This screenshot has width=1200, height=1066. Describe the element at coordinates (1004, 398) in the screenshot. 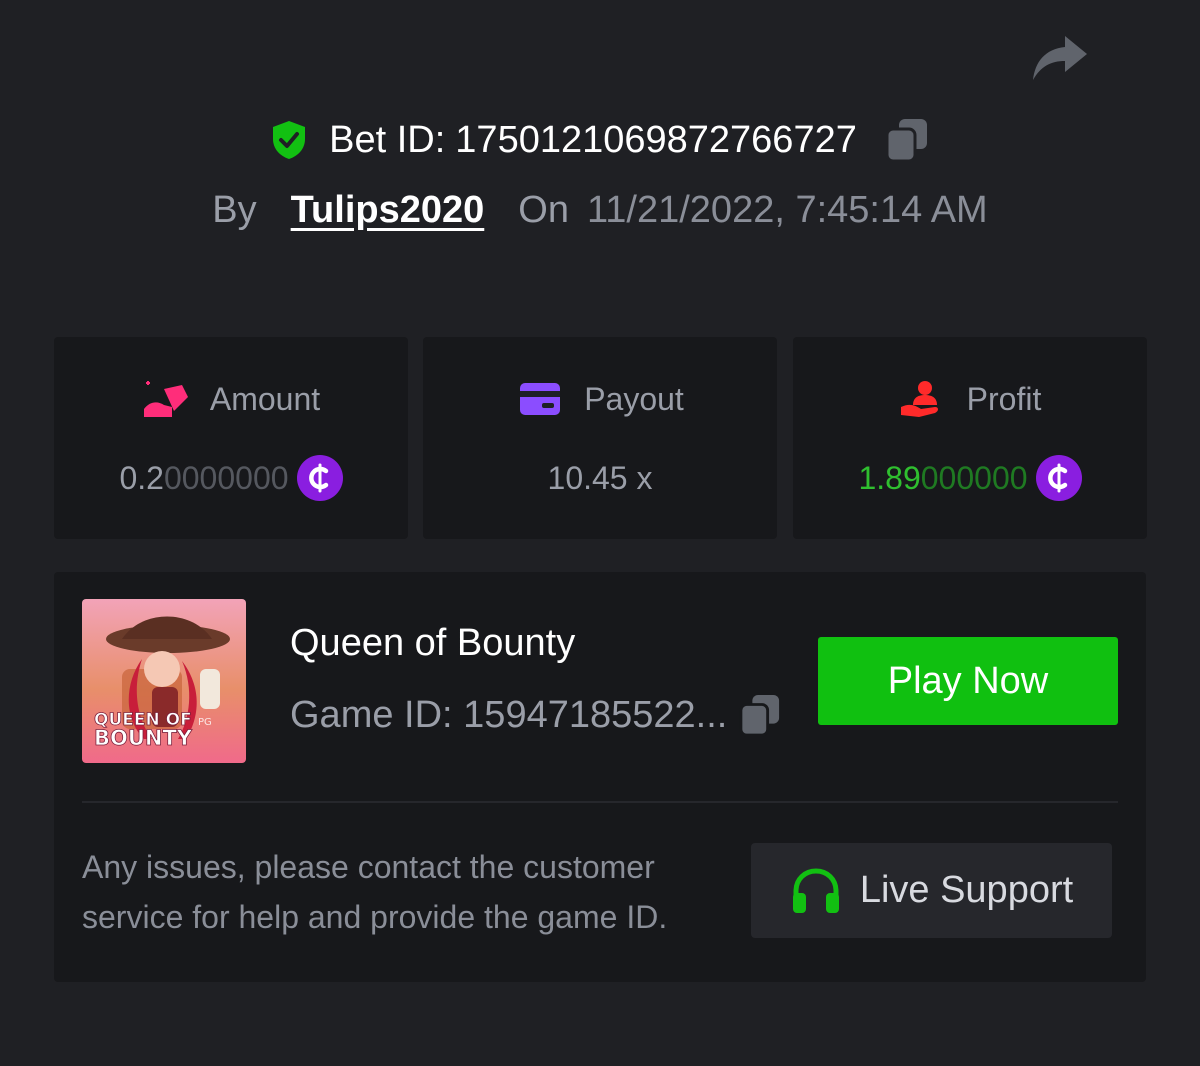

I see `profit-label: Profit` at that location.